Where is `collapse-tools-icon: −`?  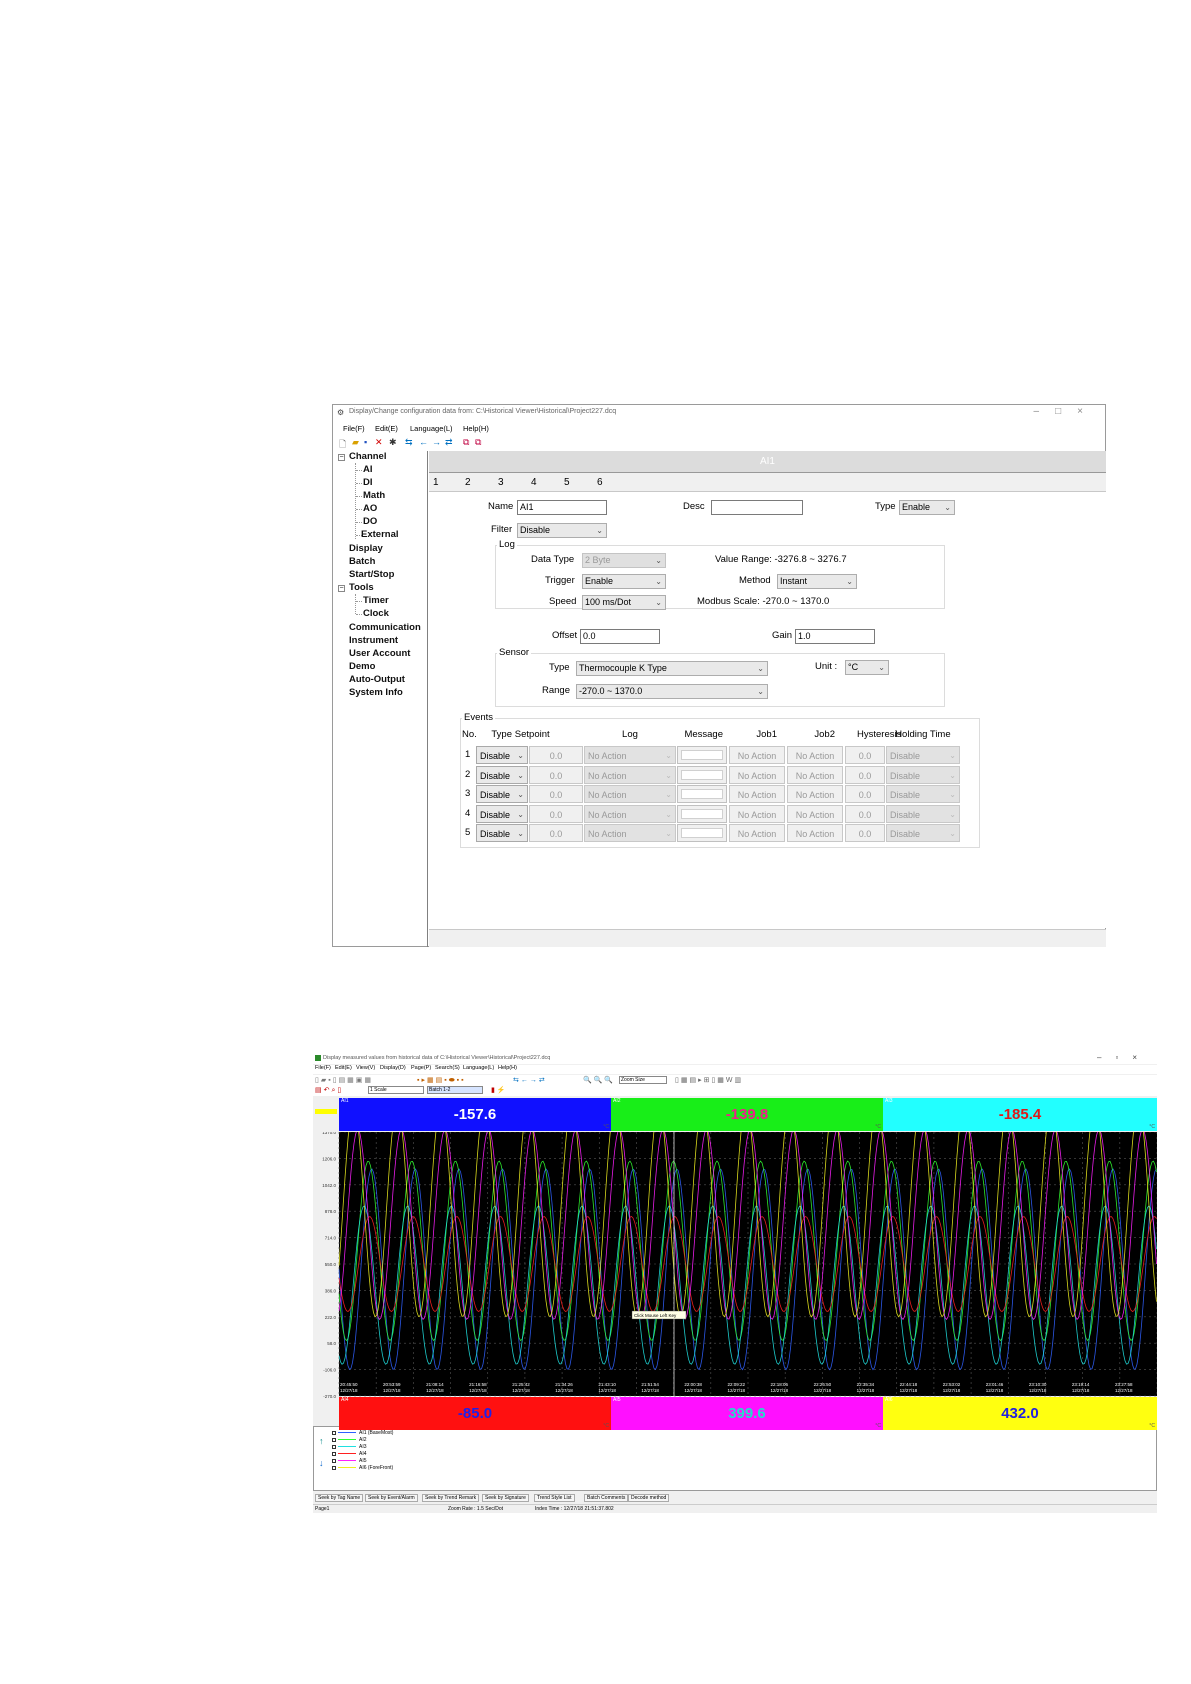
collapse-tools-icon: − is located at coordinates (341, 588).